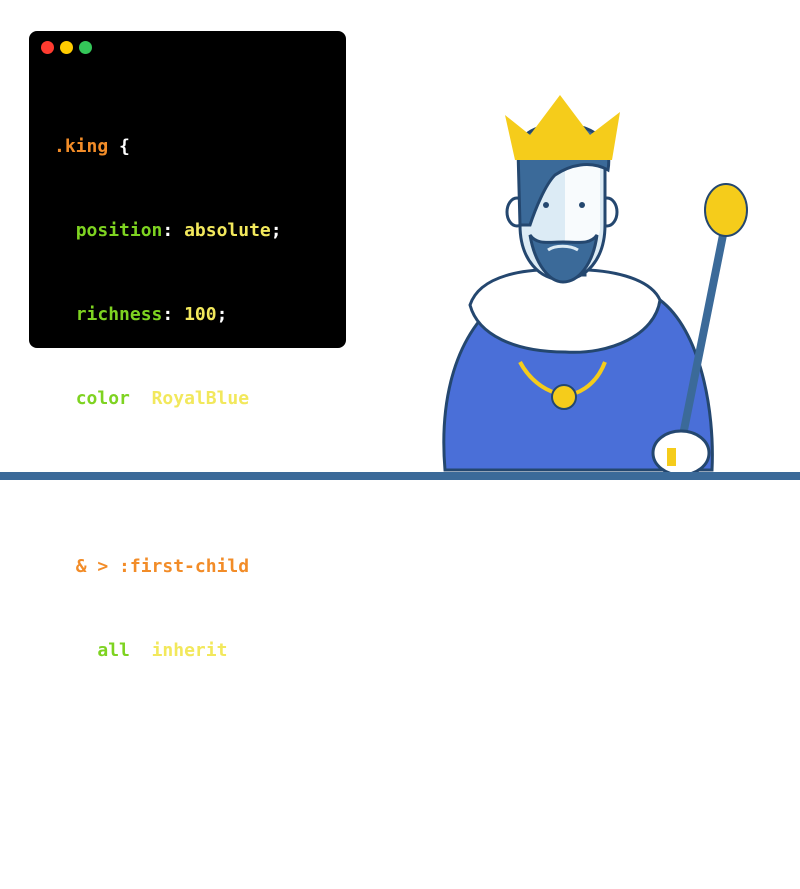 Image resolution: width=800 pixels, height=889 pixels. I want to click on minimize-dot, so click(66, 47).